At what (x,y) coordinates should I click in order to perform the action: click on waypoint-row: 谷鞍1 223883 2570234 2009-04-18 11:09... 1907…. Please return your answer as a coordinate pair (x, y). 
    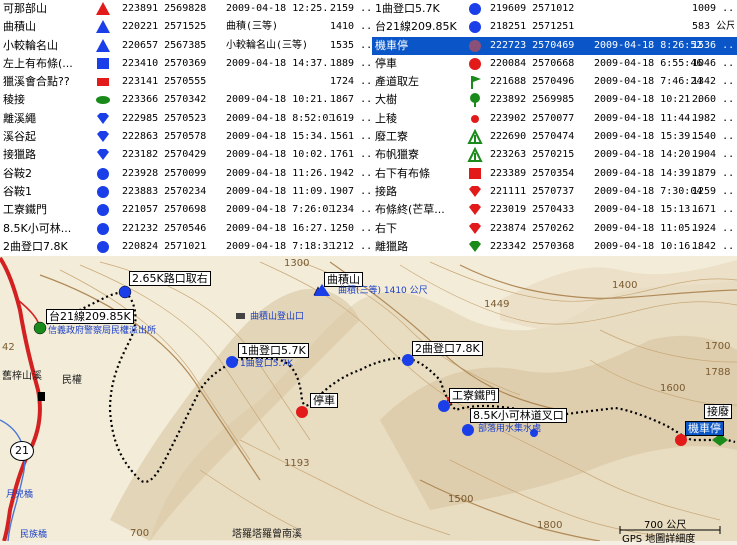
    Looking at the image, I should click on (186, 192).